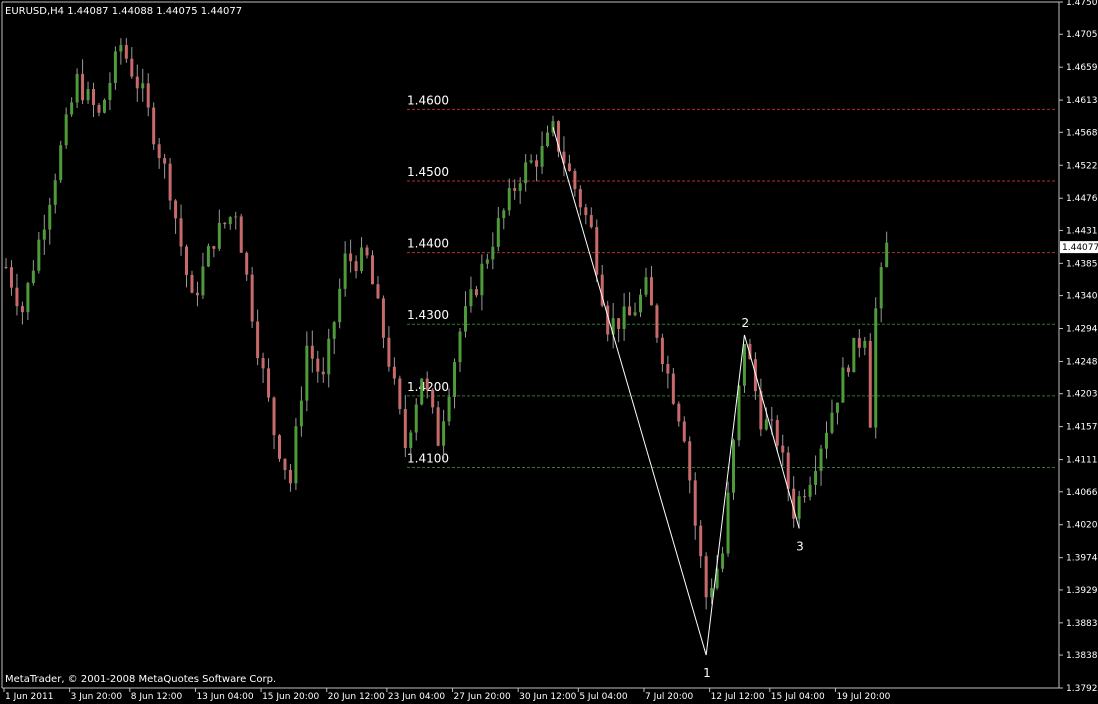  Describe the element at coordinates (1082, 4) in the screenshot. I see `y-tick-label: 1.47500` at that location.